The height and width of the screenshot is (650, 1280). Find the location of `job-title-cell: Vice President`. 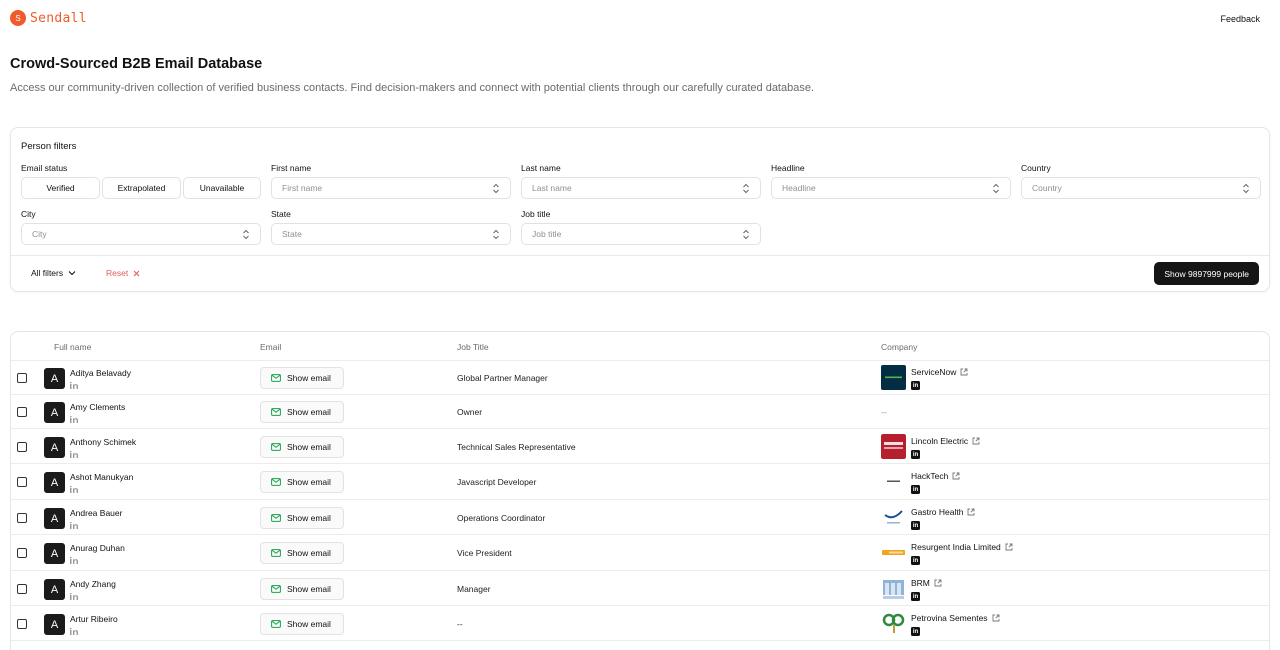

job-title-cell: Vice President is located at coordinates (484, 553).